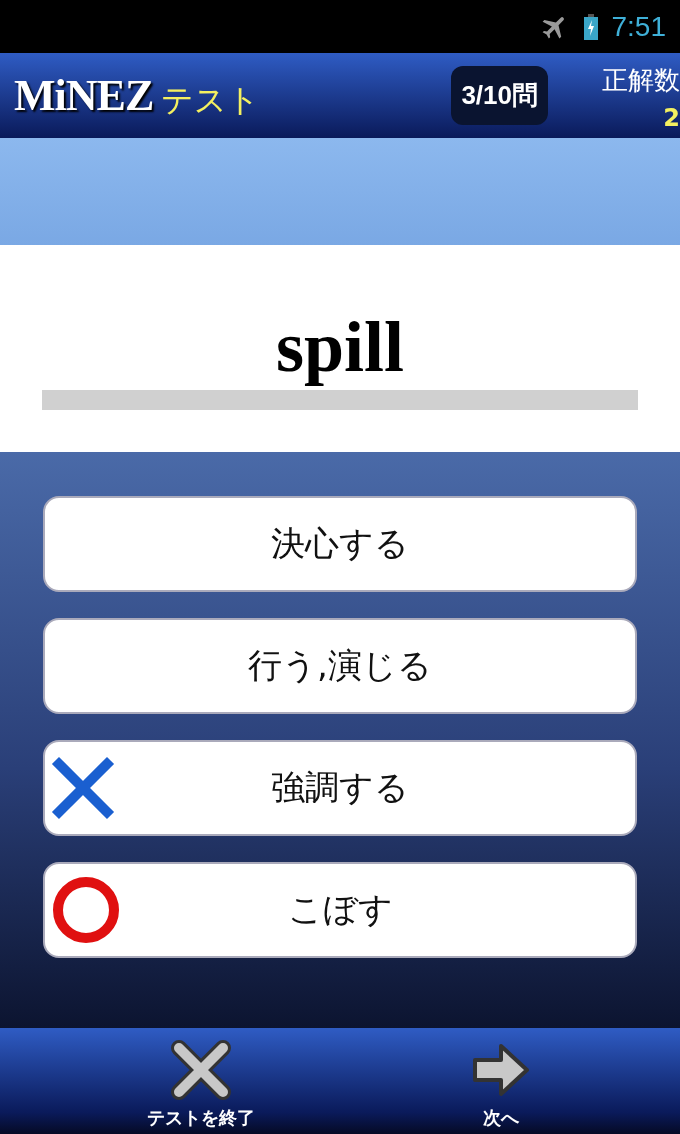  Describe the element at coordinates (201, 1070) in the screenshot. I see `close-icon` at that location.